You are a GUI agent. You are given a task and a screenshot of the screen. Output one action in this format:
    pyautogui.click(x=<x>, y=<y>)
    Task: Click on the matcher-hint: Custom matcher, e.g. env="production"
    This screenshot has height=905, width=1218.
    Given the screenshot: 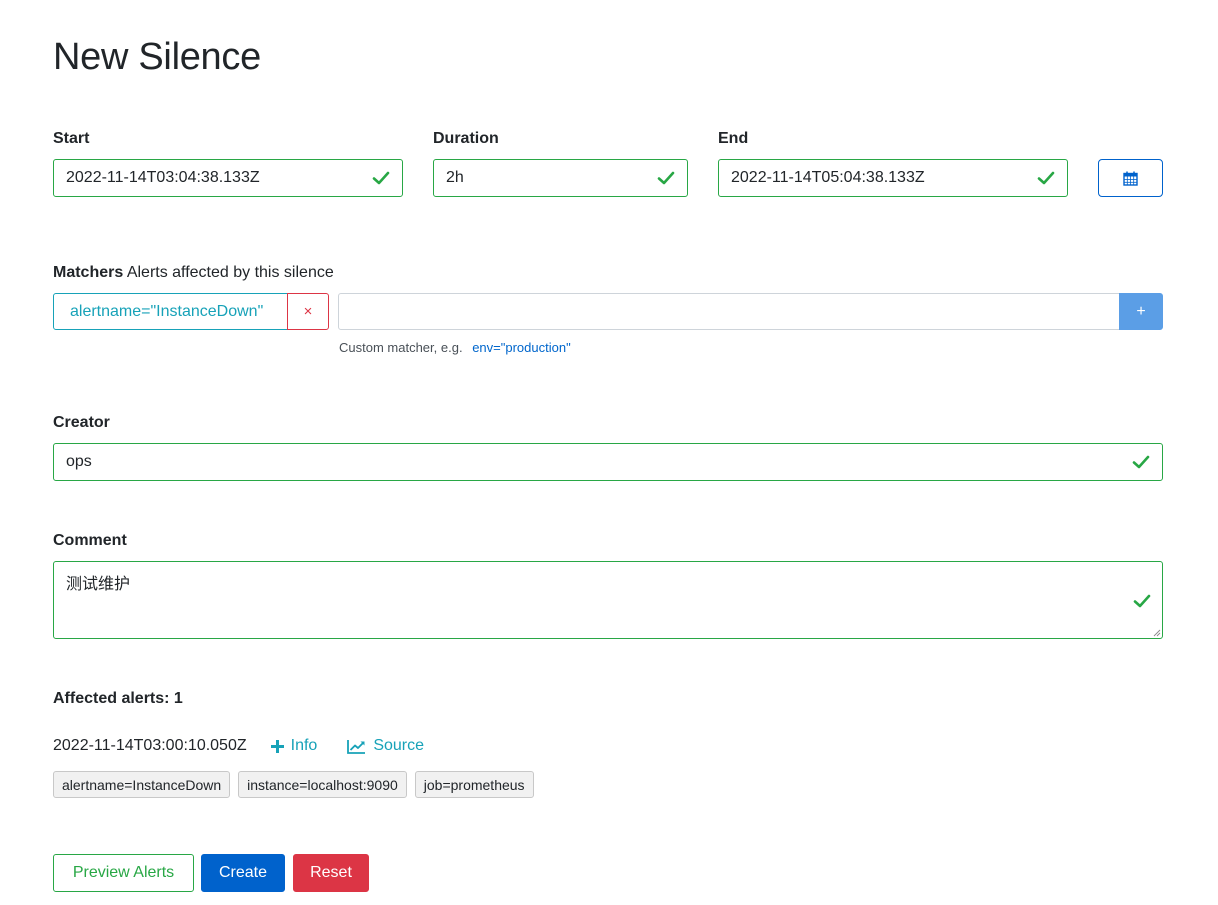 What is the action you would take?
    pyautogui.click(x=455, y=347)
    